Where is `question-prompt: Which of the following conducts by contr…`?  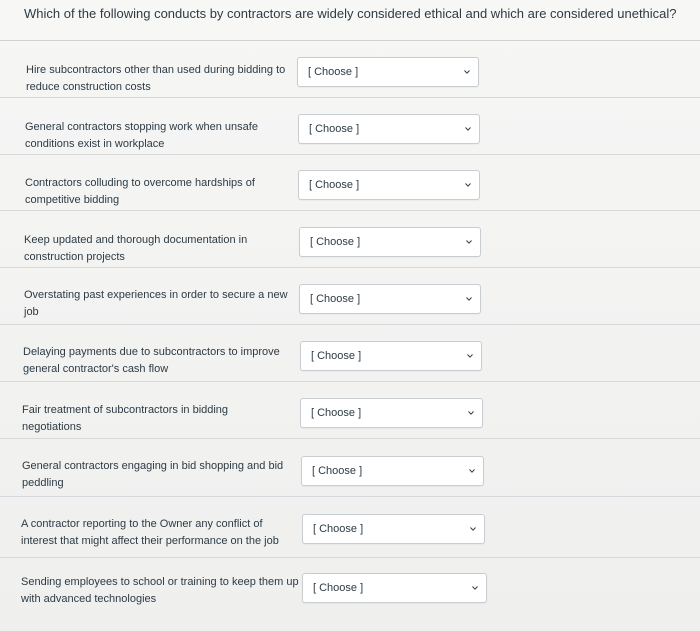
question-prompt: Which of the following conducts by contr… is located at coordinates (350, 13).